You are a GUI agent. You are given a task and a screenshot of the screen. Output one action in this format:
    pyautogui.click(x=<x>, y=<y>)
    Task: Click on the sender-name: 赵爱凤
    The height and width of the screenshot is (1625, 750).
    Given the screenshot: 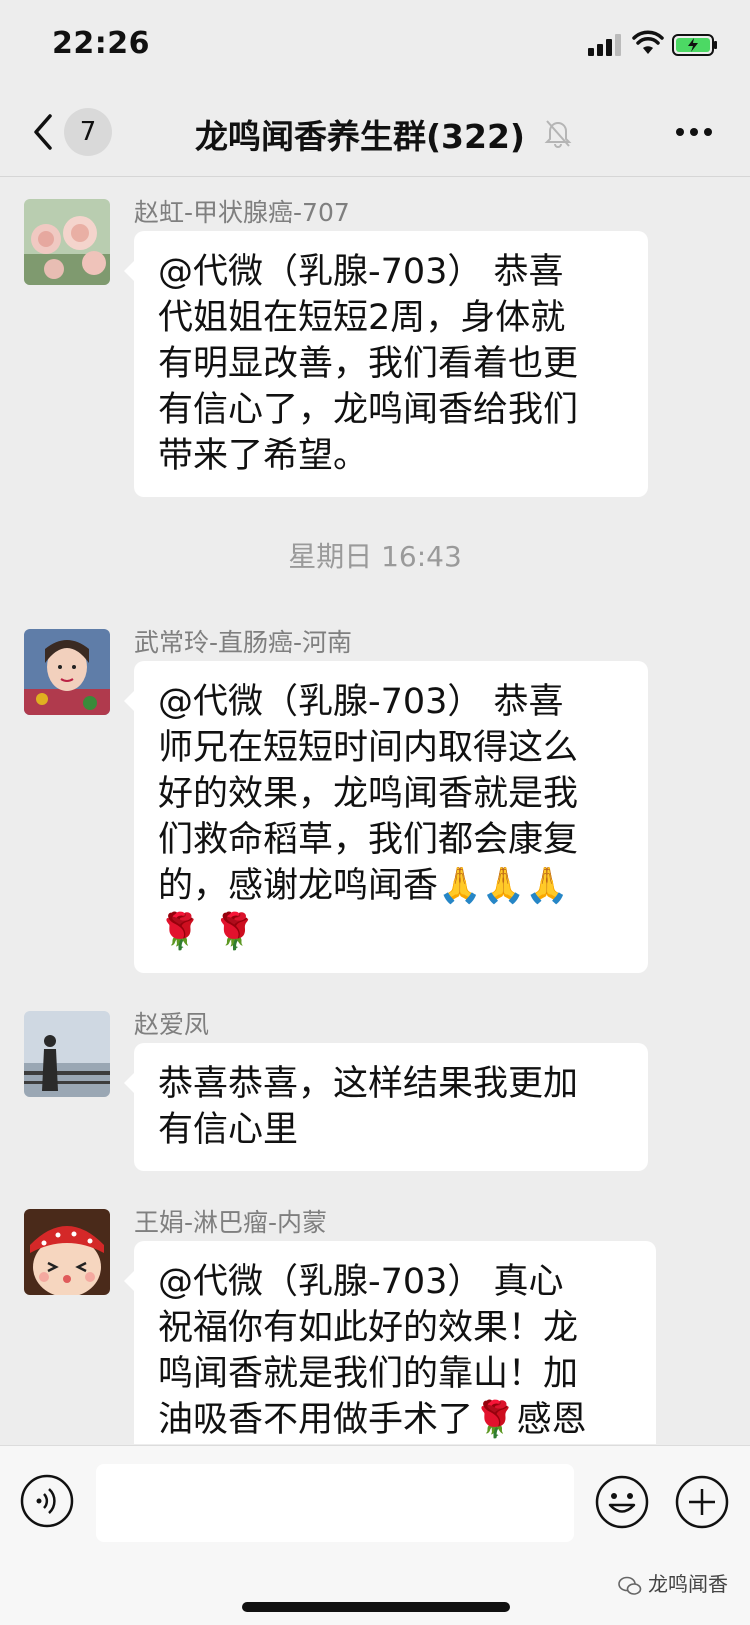 What is the action you would take?
    pyautogui.click(x=172, y=1024)
    